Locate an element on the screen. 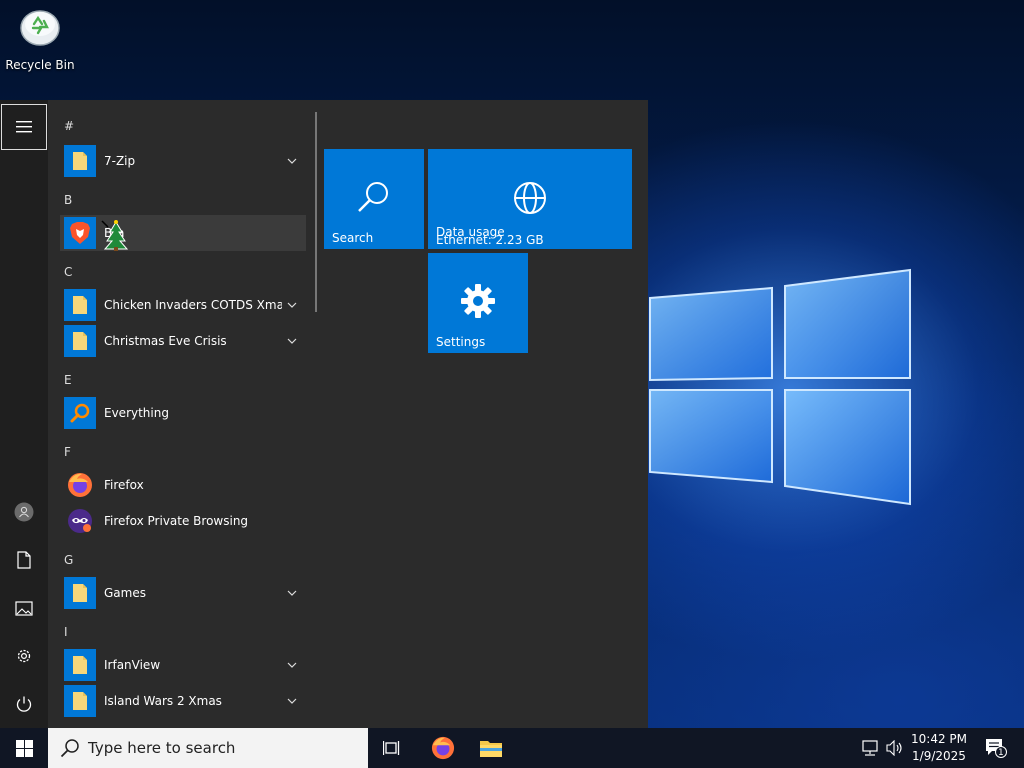 The image size is (1024, 768). clock-date: 1/9/2025 is located at coordinates (939, 756).